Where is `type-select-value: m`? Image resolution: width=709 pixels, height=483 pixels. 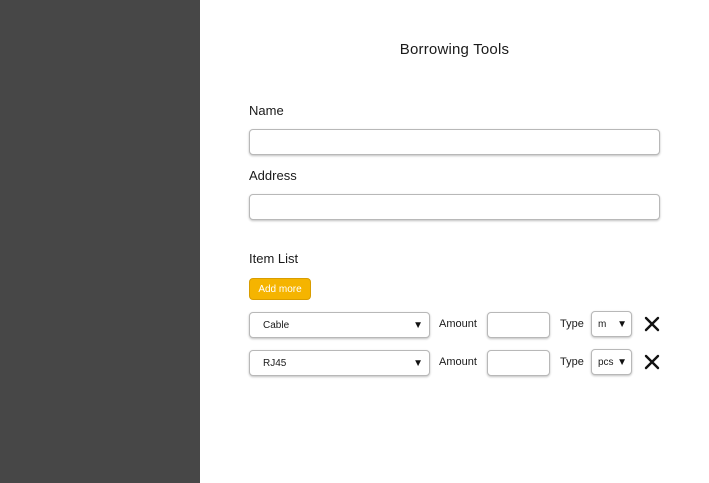
type-select-value: m is located at coordinates (602, 324).